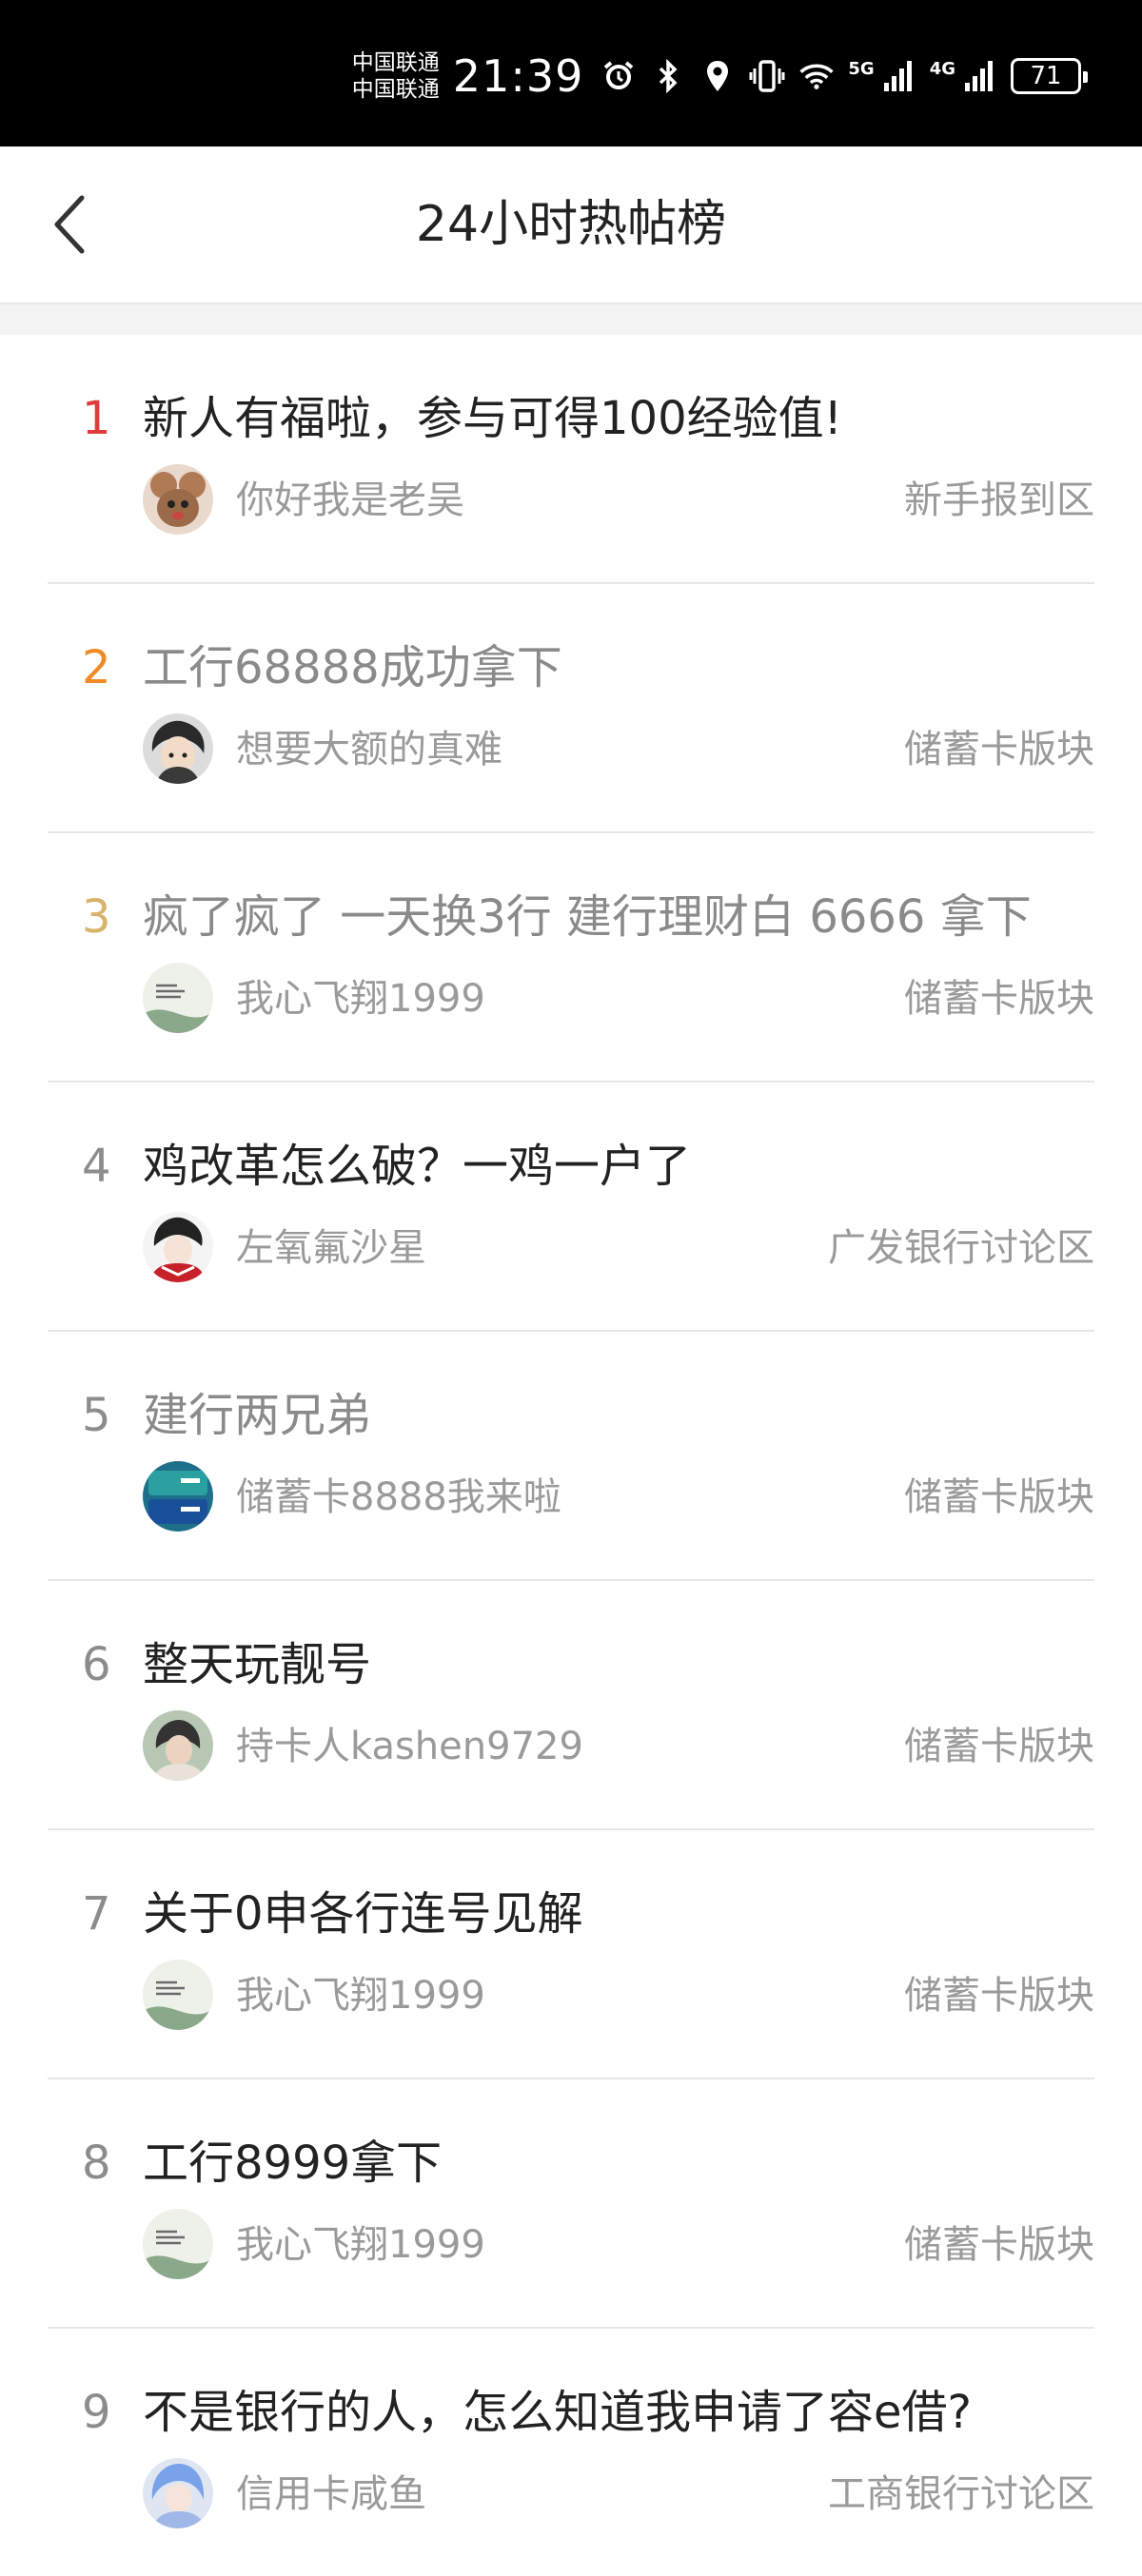 This screenshot has width=1142, height=2576. What do you see at coordinates (571, 320) in the screenshot?
I see `section-gap` at bounding box center [571, 320].